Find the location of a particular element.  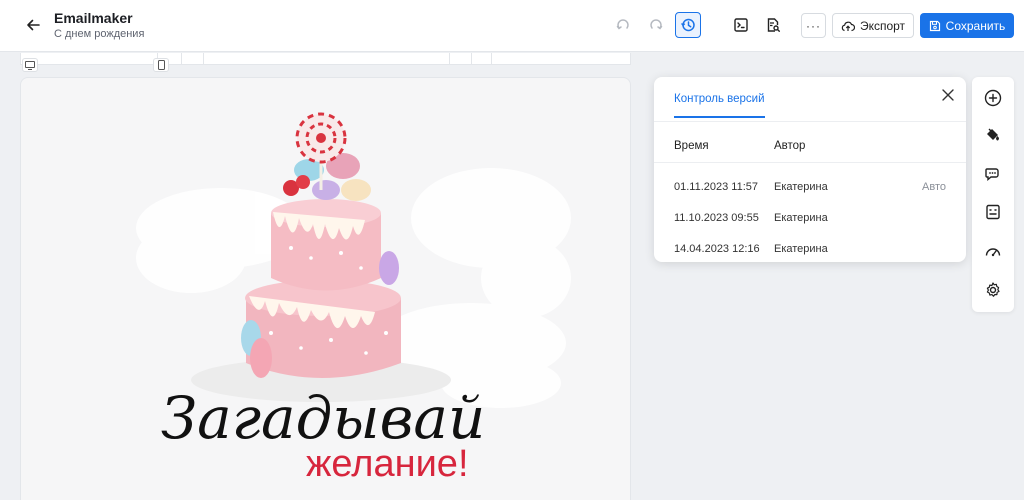

arrow-left-icon is located at coordinates (33, 25).